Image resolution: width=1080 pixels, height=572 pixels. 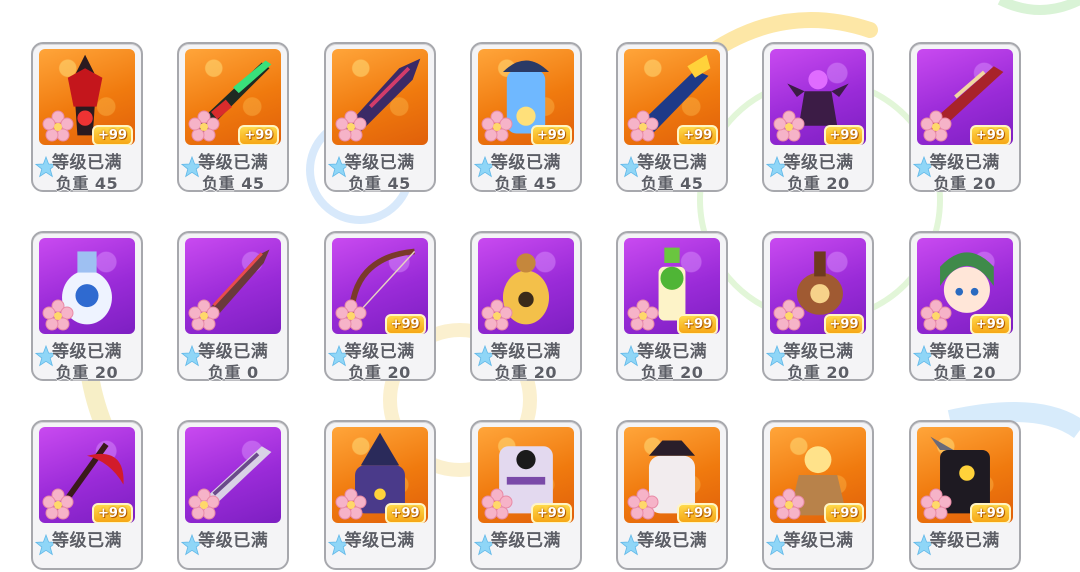 I want to click on item-card: 等级已满 负重 45, so click(x=379, y=117).